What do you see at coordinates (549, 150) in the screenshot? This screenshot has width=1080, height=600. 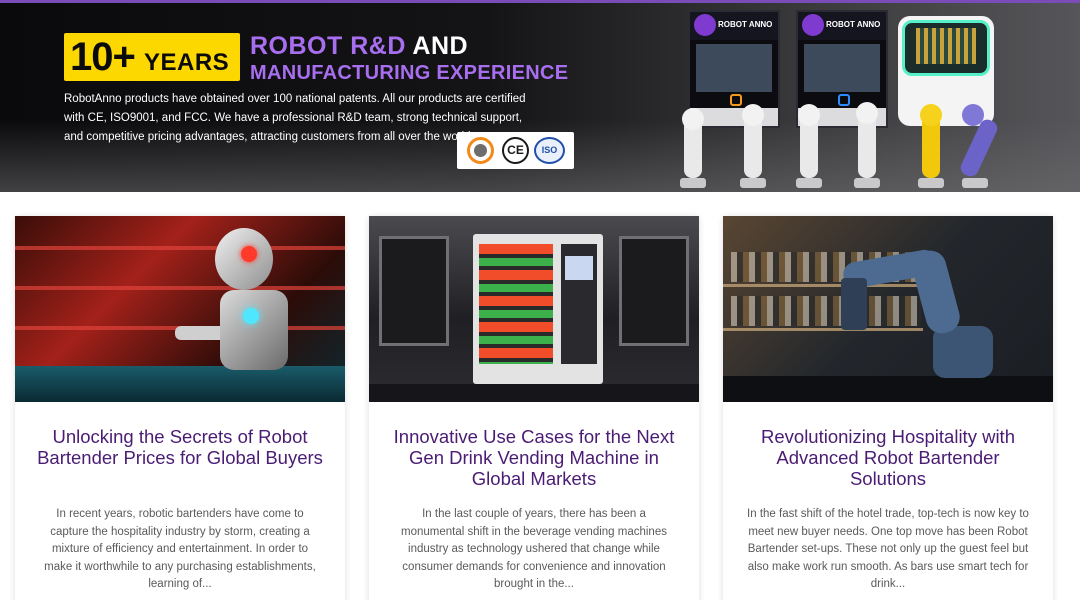 I see `iso-certification-icon: ISO` at bounding box center [549, 150].